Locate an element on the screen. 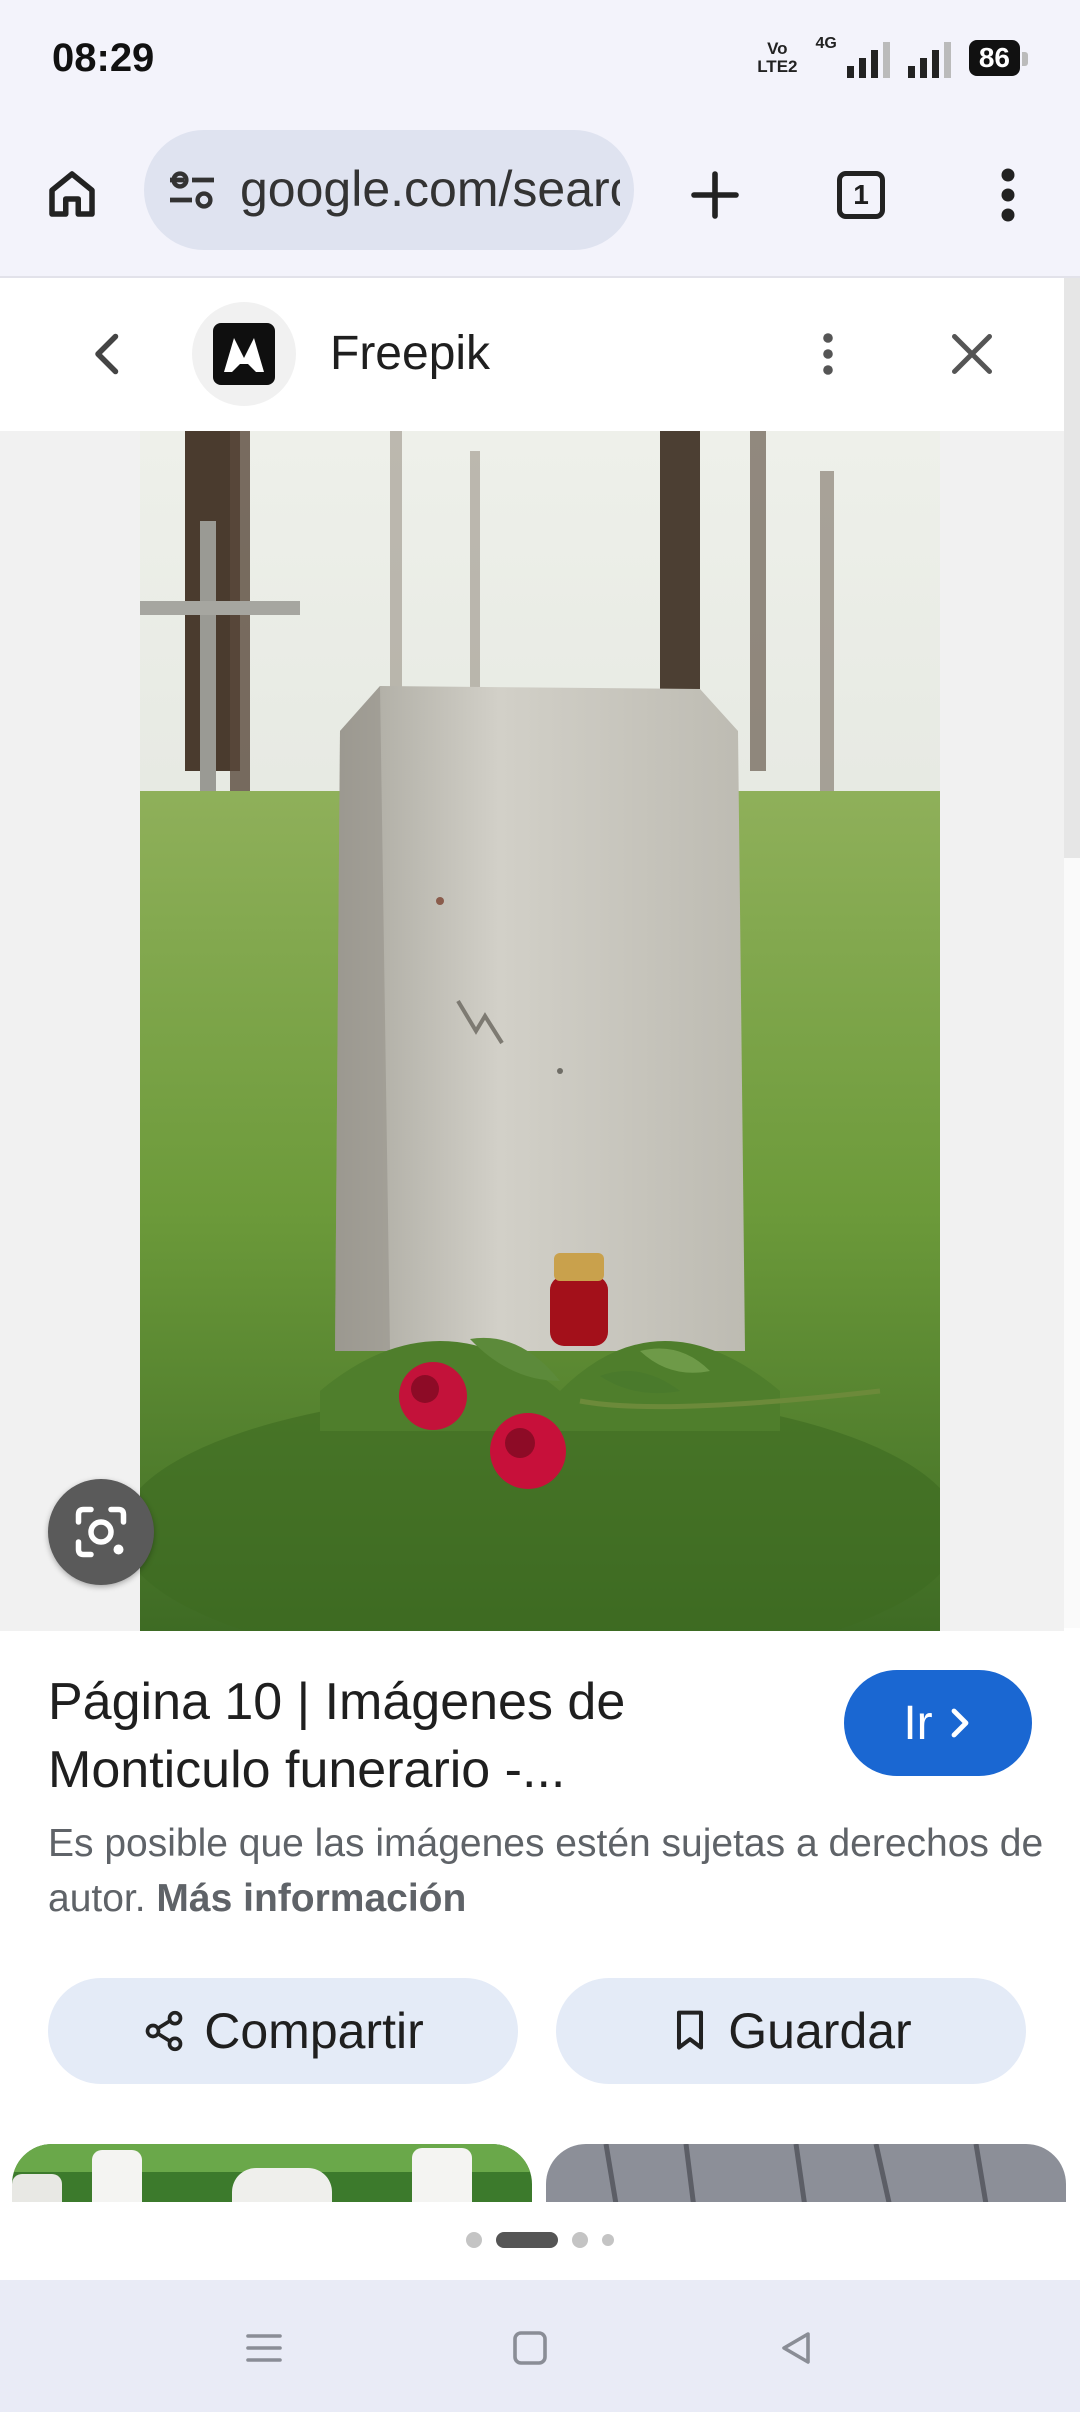 The width and height of the screenshot is (1080, 2412). home-icon is located at coordinates (72, 194).